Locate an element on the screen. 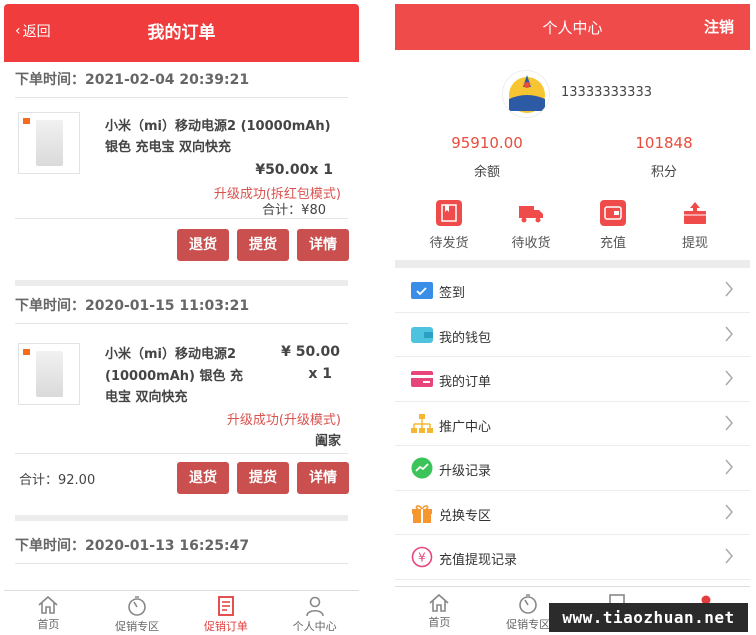 This screenshot has width=756, height=635. menu-recharge-withdraw-records-label: 充值提现记录 is located at coordinates (478, 560).